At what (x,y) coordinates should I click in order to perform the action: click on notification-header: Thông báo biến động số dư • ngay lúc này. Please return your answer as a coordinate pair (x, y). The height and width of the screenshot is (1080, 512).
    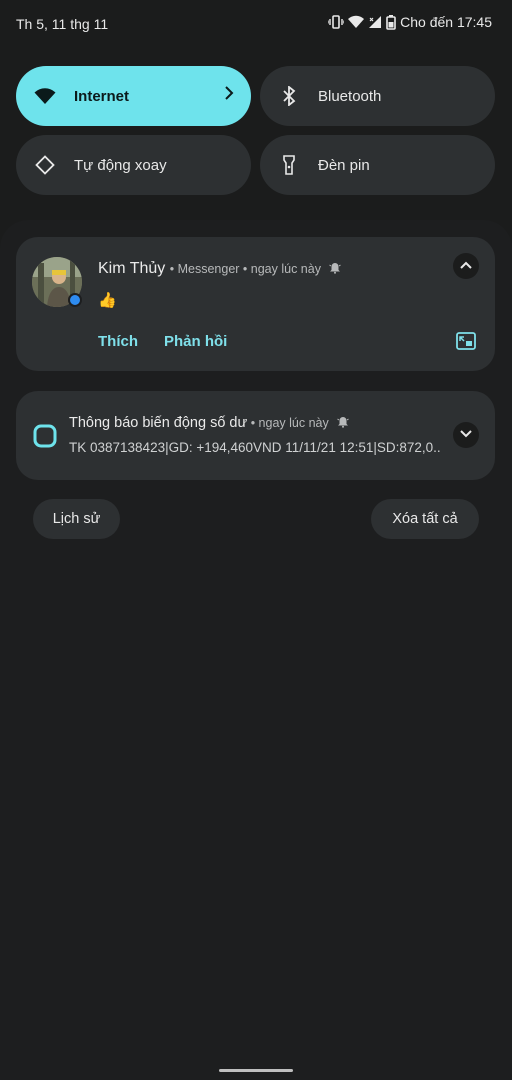
    Looking at the image, I should click on (209, 423).